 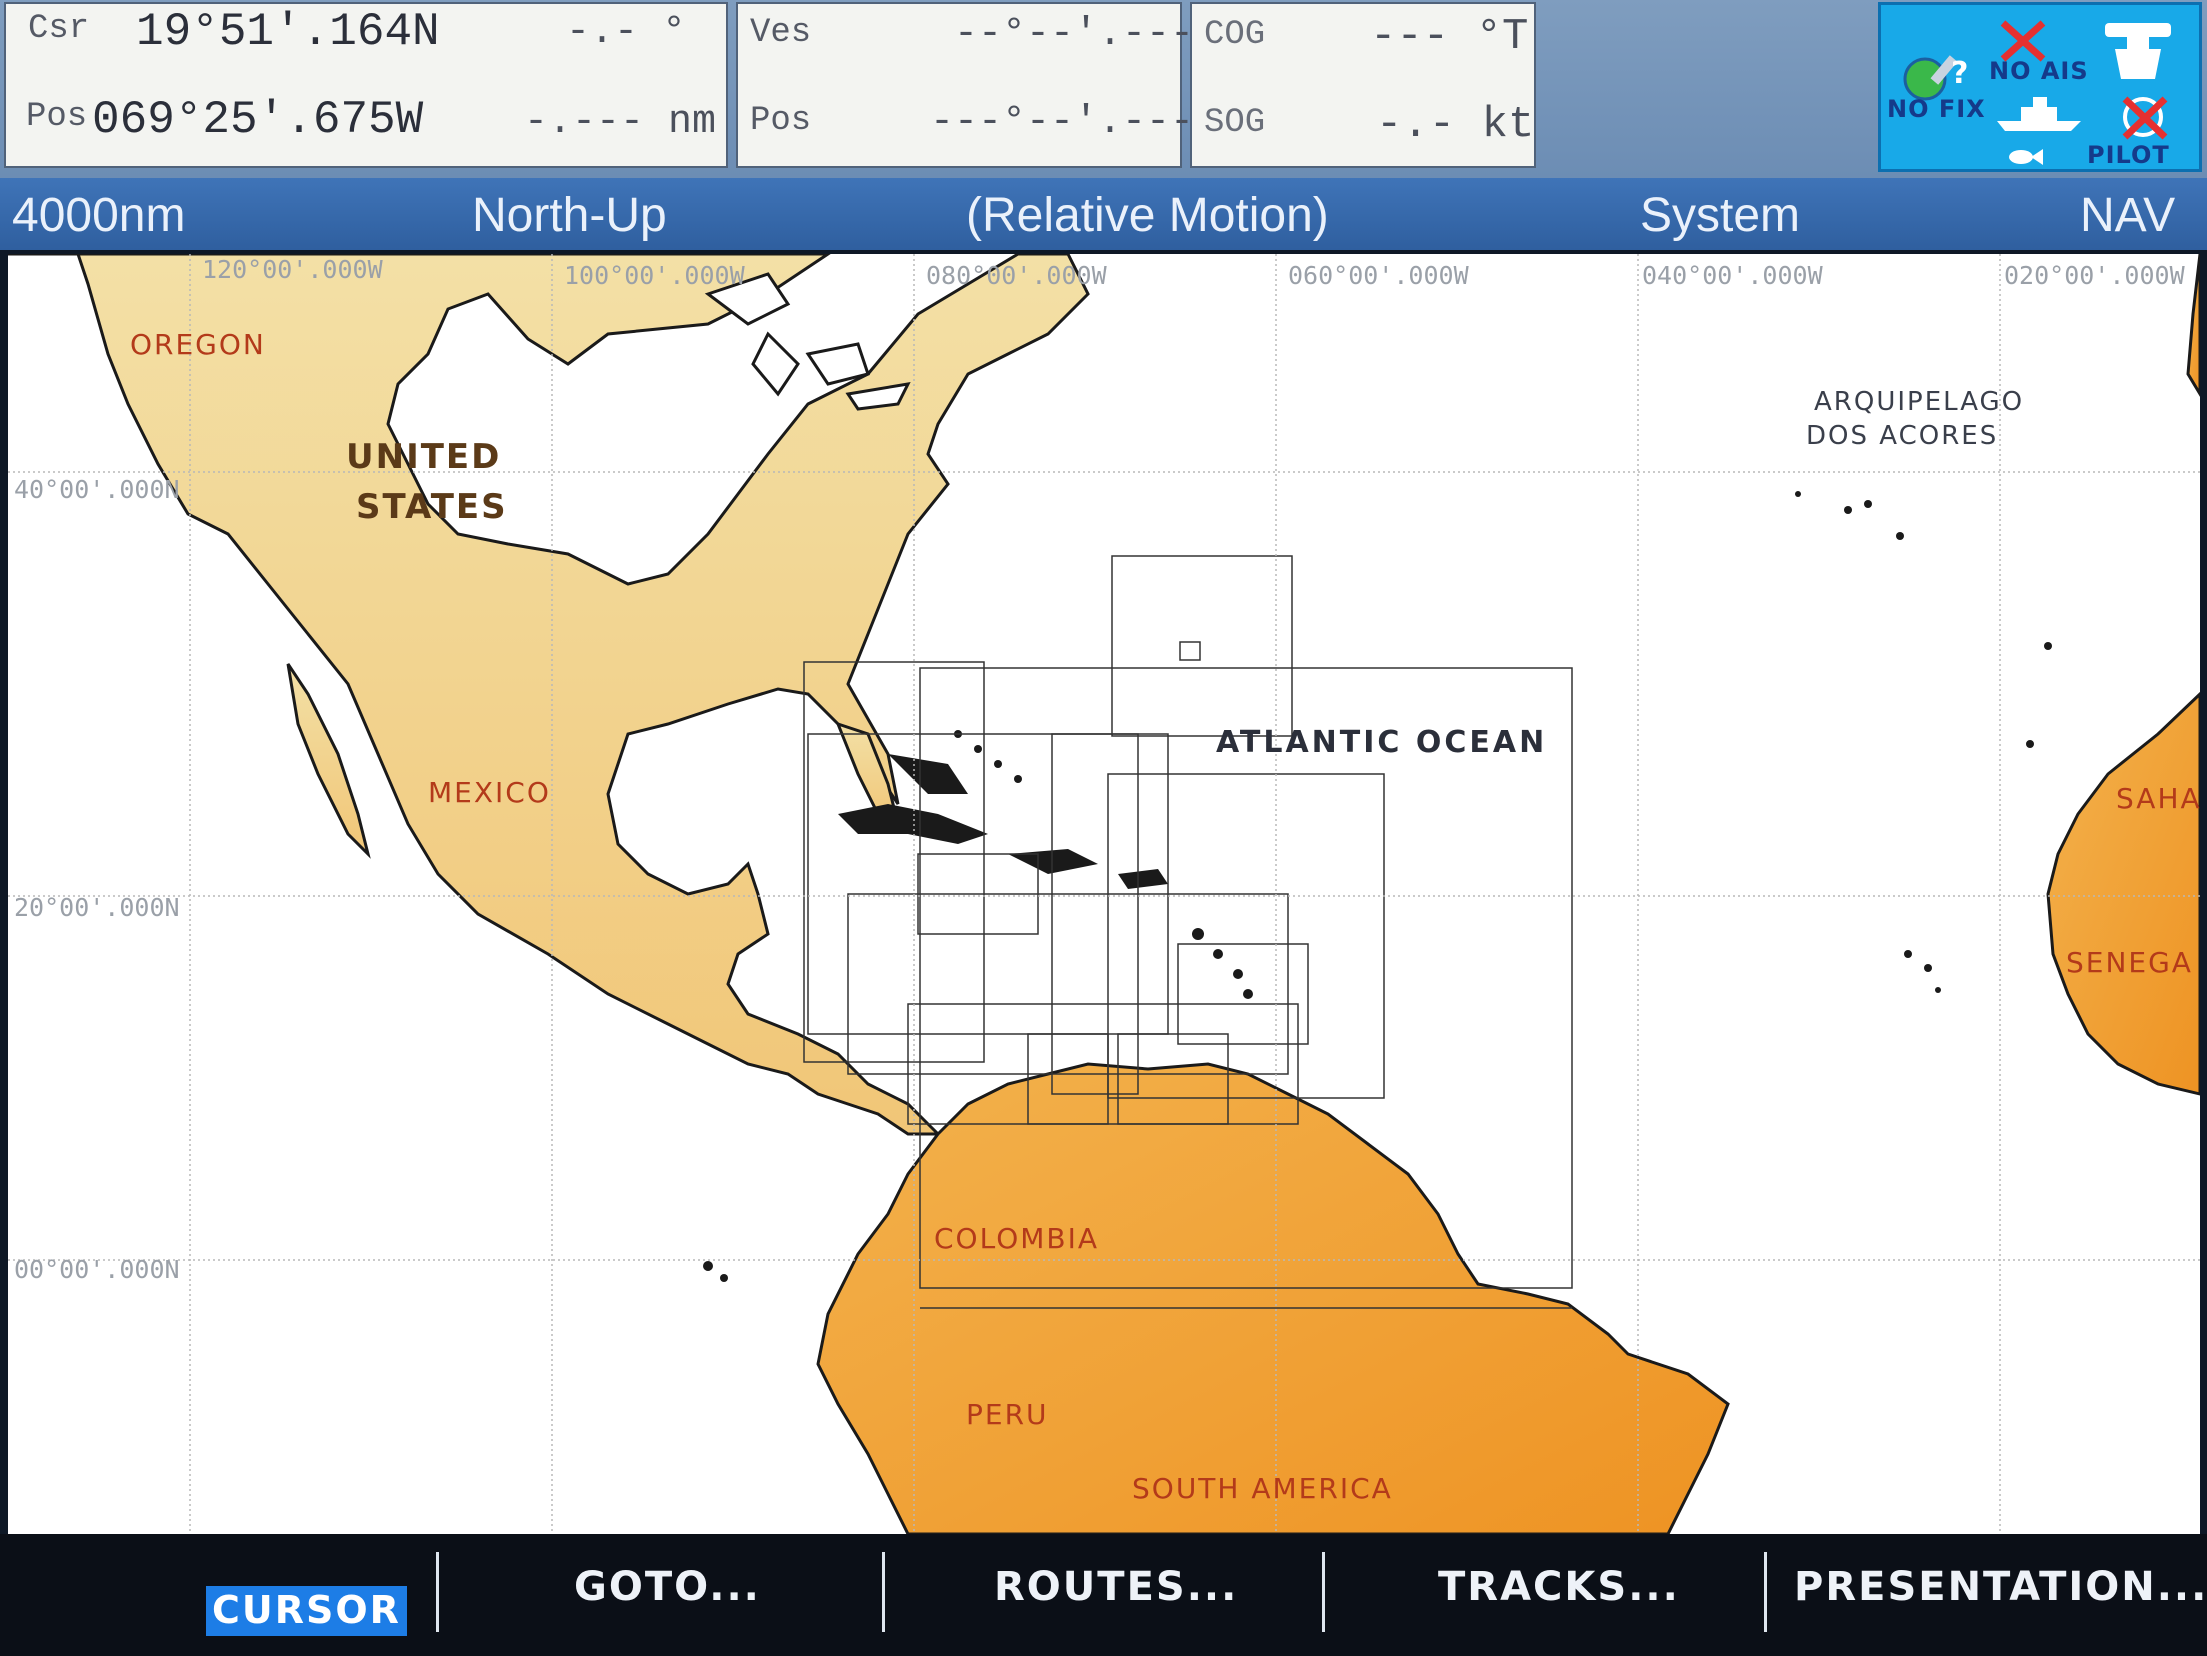 I want to click on cursor-longitude: 069°25'.675W, so click(x=258, y=120).